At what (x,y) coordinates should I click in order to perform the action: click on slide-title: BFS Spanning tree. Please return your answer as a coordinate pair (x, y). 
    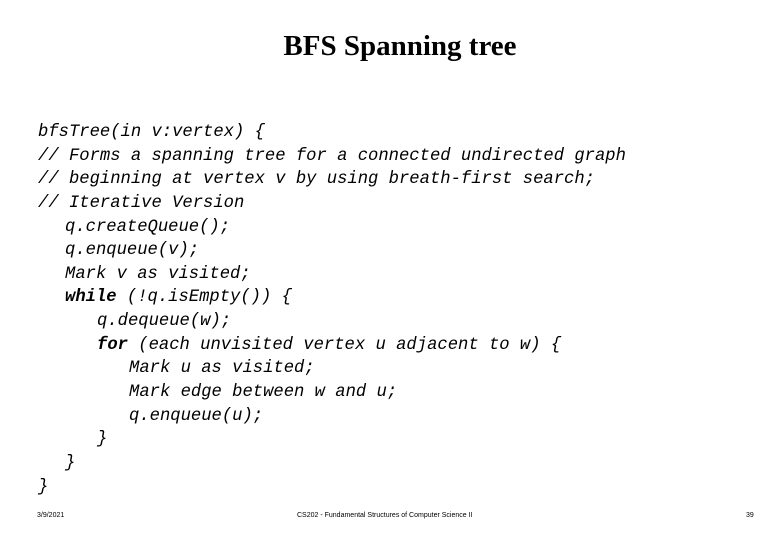
    Looking at the image, I should click on (400, 46).